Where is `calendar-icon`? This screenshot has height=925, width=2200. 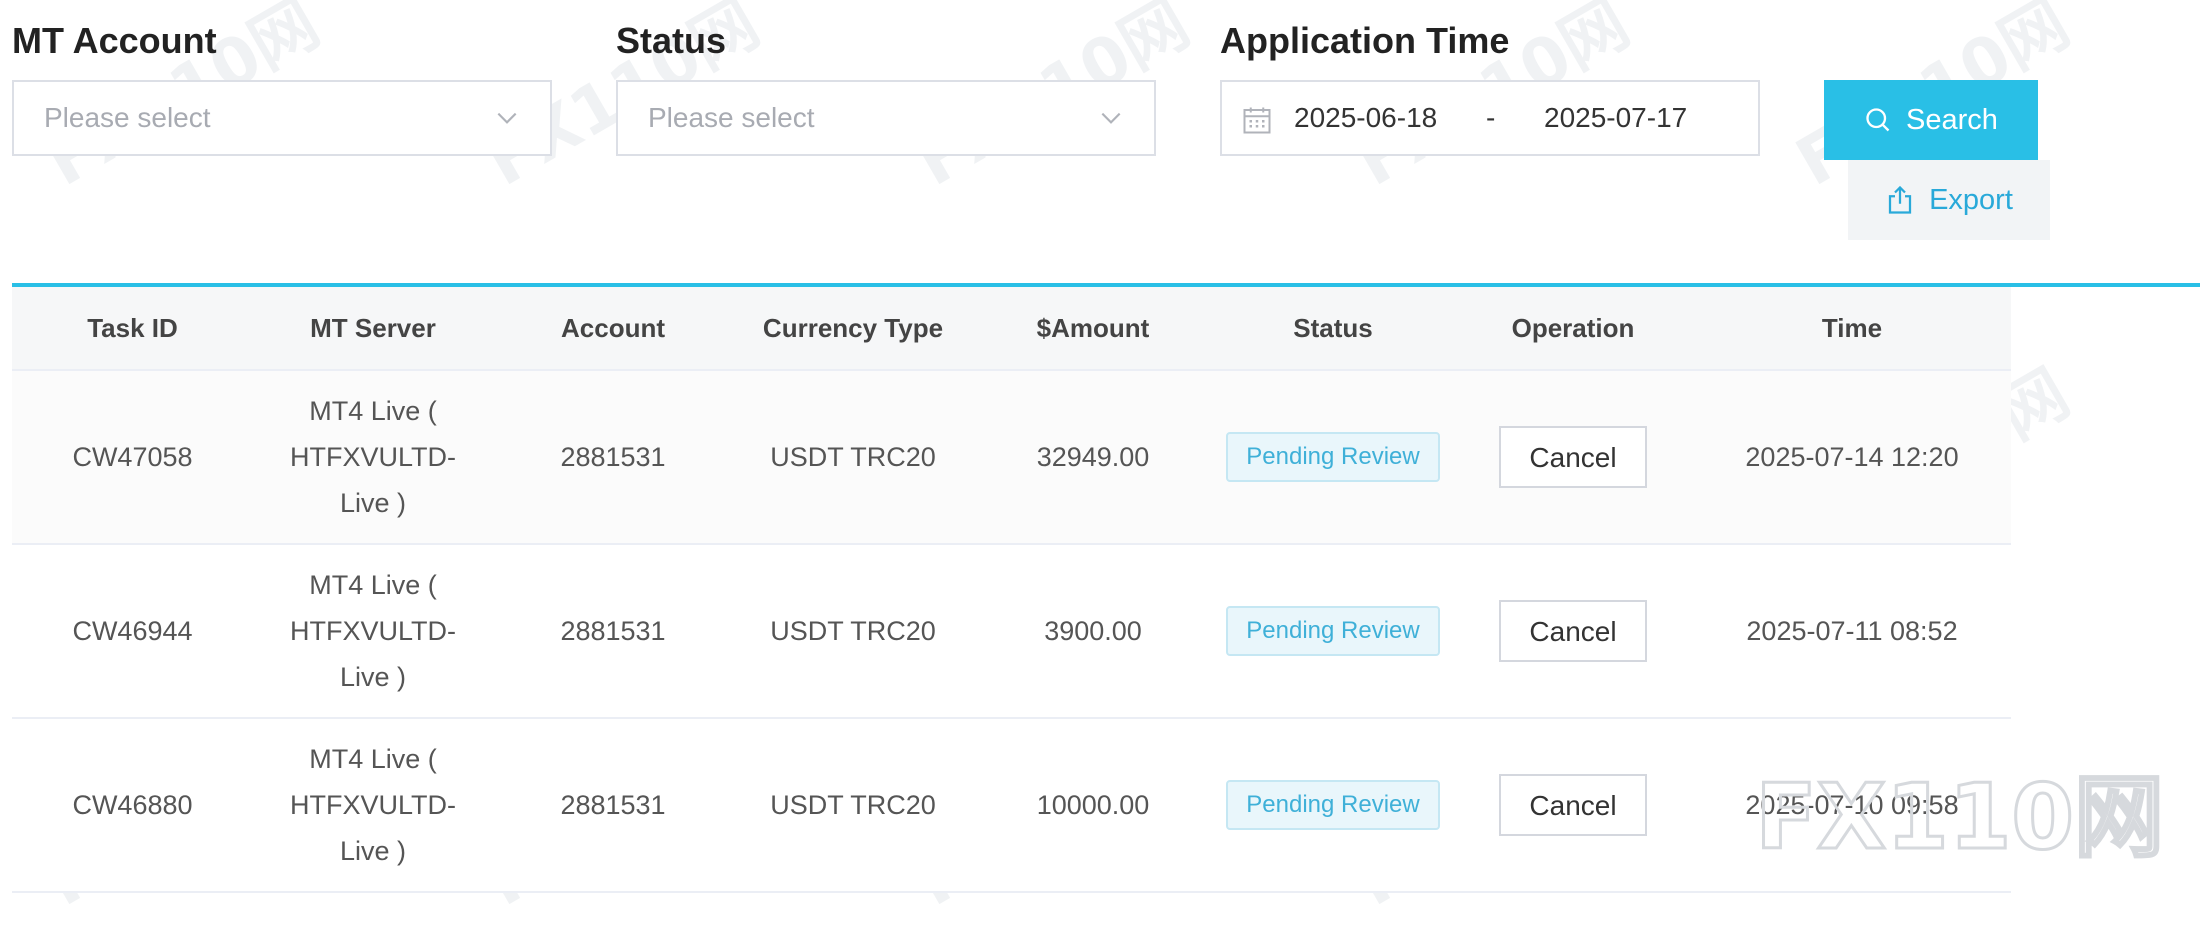
calendar-icon is located at coordinates (1257, 120).